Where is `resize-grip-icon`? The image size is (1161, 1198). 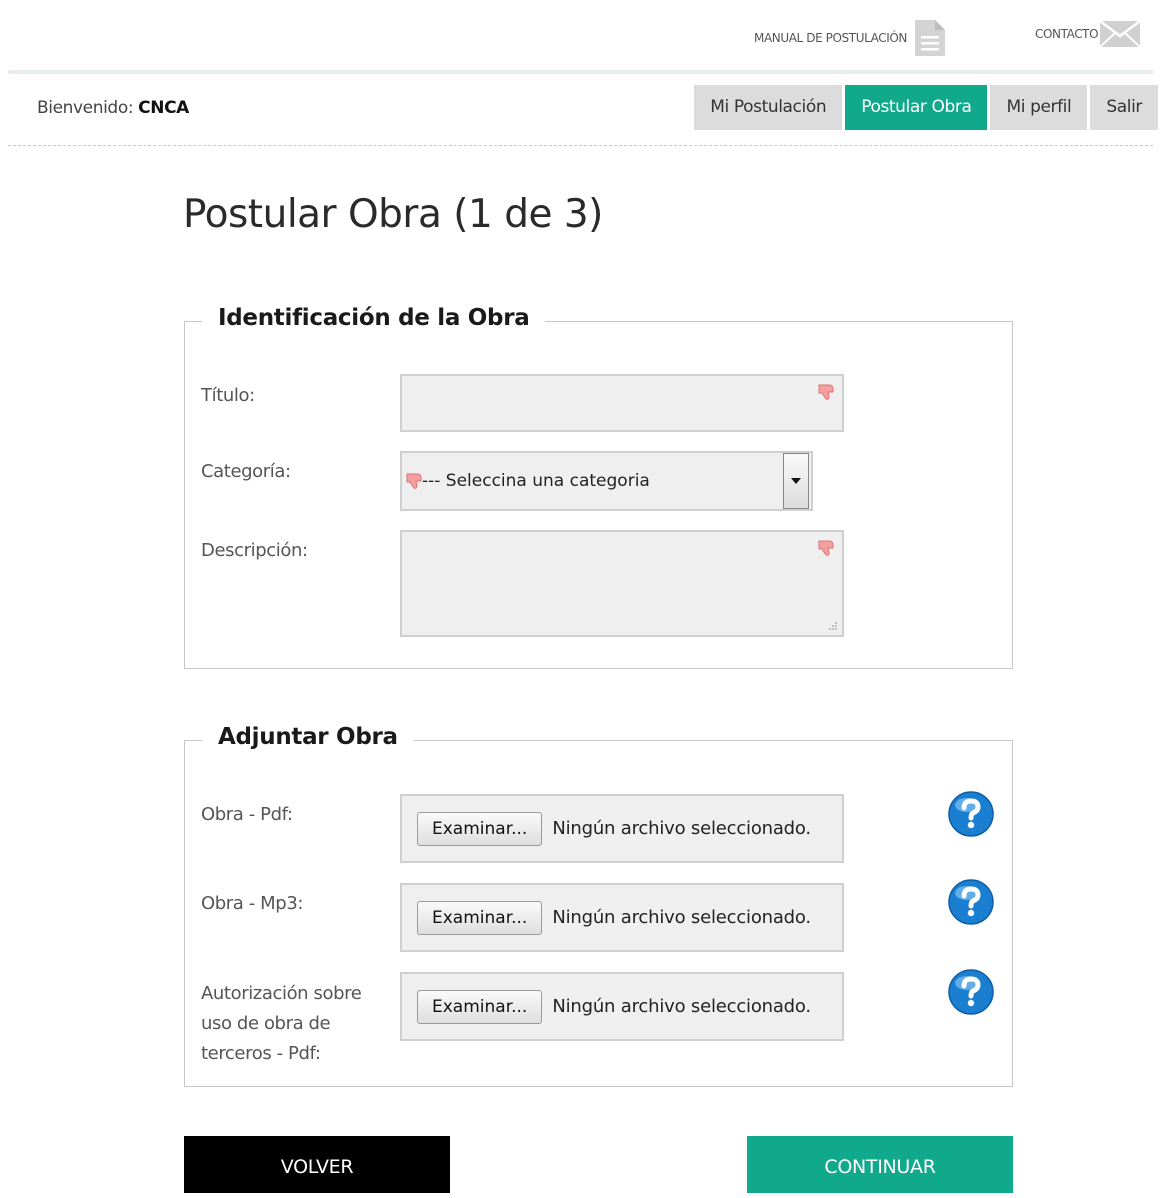 resize-grip-icon is located at coordinates (833, 626).